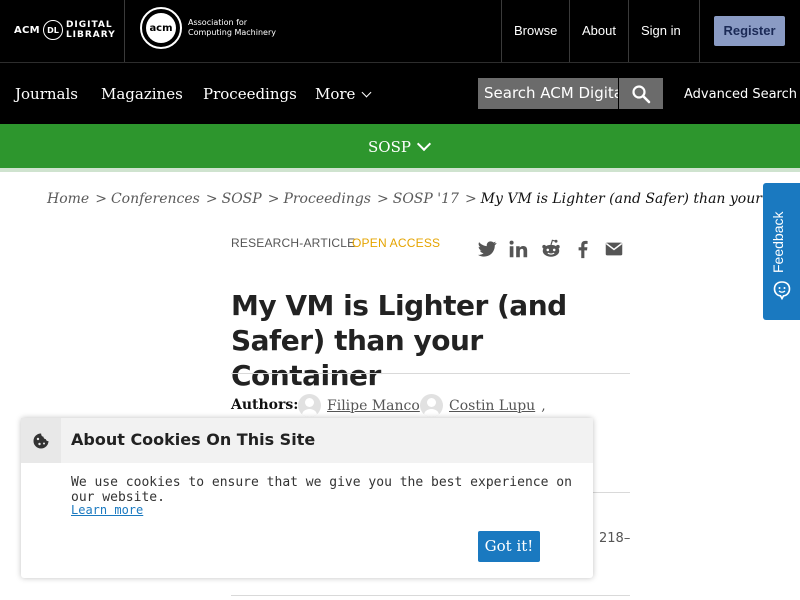 This screenshot has width=800, height=600. I want to click on reddit-icon, so click(551, 249).